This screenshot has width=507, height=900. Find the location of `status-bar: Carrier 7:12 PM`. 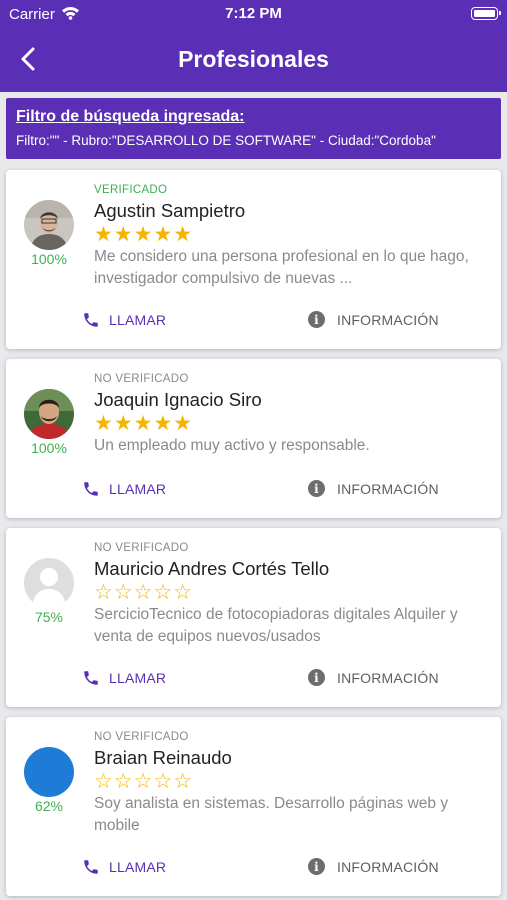

status-bar: Carrier 7:12 PM is located at coordinates (253, 14).